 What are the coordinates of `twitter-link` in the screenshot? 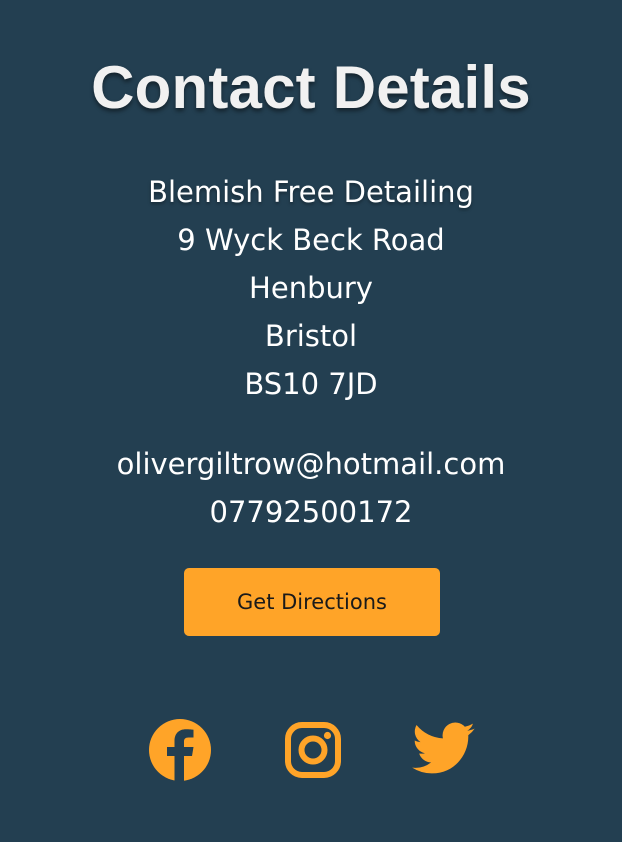 It's located at (444, 754).